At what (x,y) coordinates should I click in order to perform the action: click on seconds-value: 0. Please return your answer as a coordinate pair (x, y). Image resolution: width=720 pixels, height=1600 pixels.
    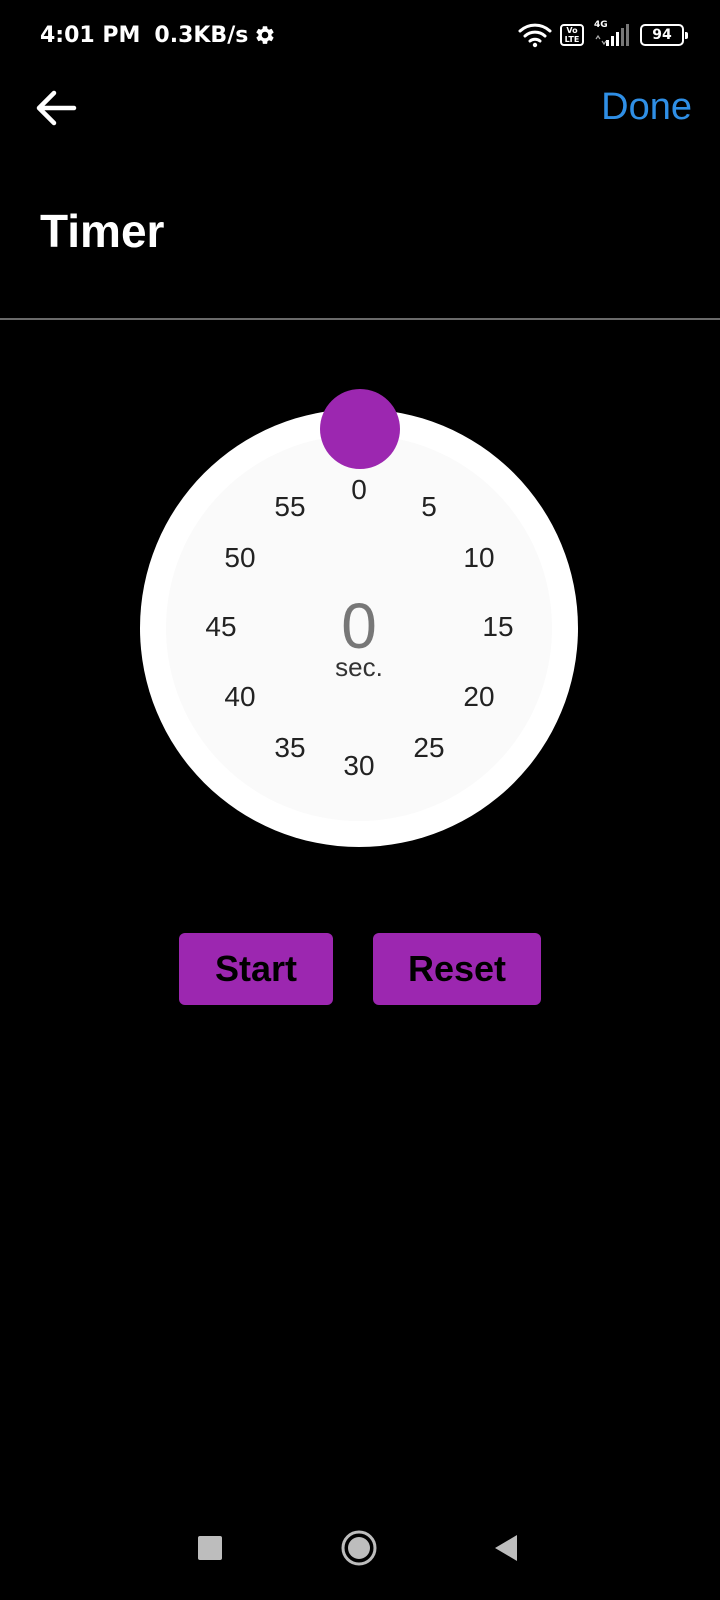
    Looking at the image, I should click on (359, 626).